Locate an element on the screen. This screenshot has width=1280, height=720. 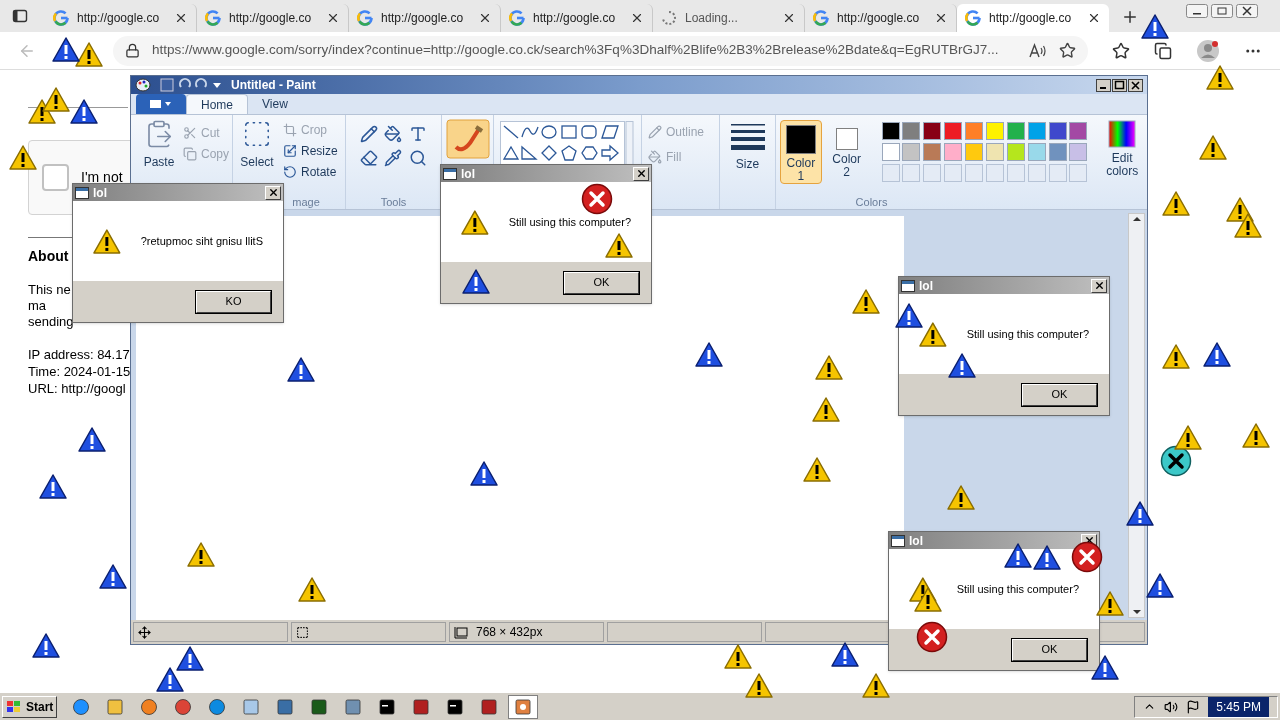
group-label: Colors is located at coordinates (871, 202).